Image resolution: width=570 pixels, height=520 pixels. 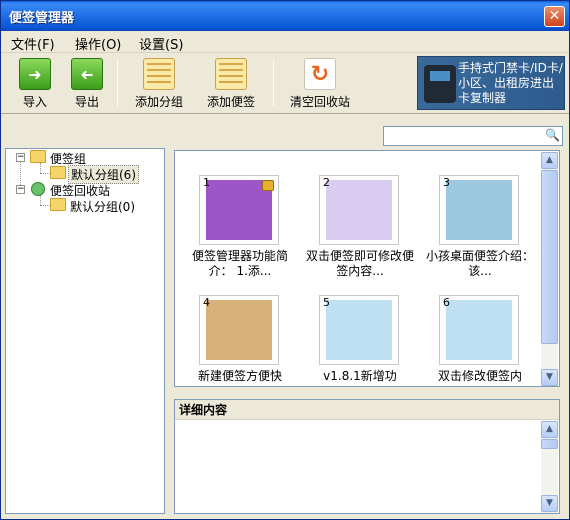 What do you see at coordinates (446, 302) in the screenshot?
I see `note-number: 6` at bounding box center [446, 302].